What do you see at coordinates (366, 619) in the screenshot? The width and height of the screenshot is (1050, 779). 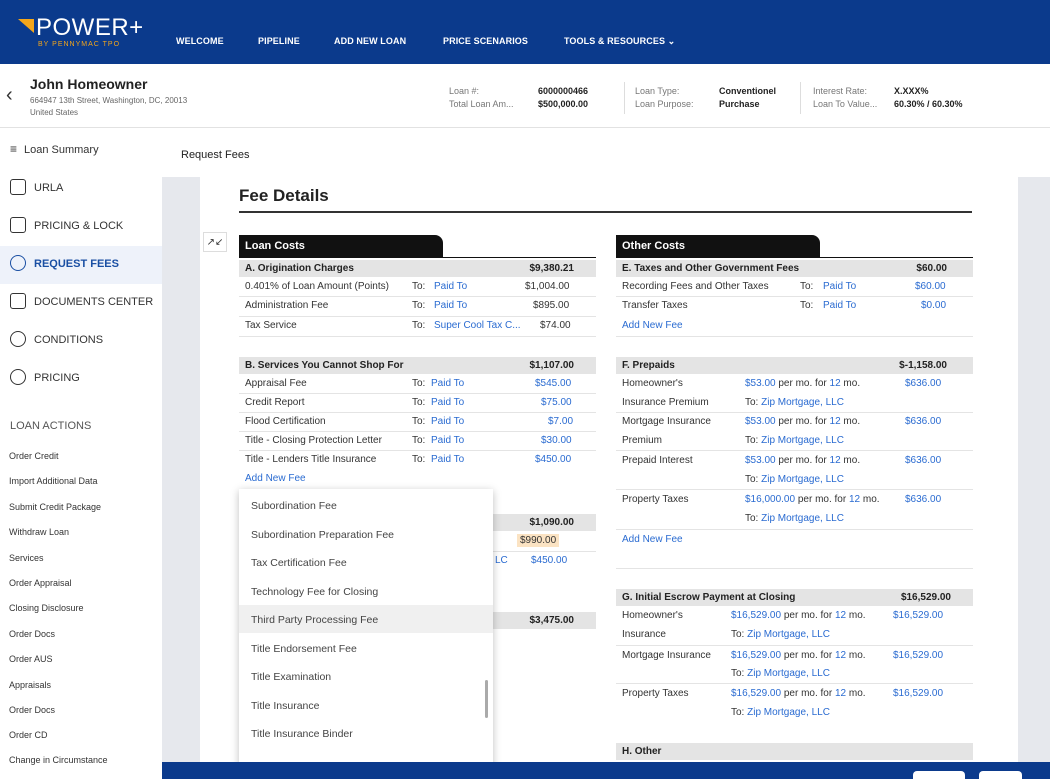 I see `dropdown-option-highlighted: Third Party Processing Fee` at bounding box center [366, 619].